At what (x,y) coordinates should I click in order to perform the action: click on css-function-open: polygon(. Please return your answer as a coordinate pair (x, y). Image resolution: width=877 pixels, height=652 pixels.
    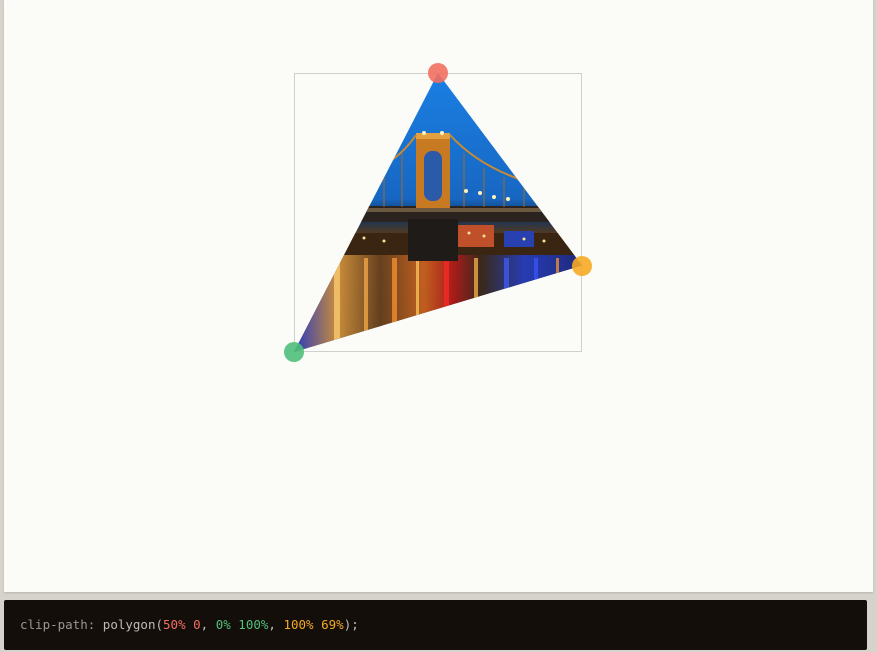
    Looking at the image, I should click on (133, 624).